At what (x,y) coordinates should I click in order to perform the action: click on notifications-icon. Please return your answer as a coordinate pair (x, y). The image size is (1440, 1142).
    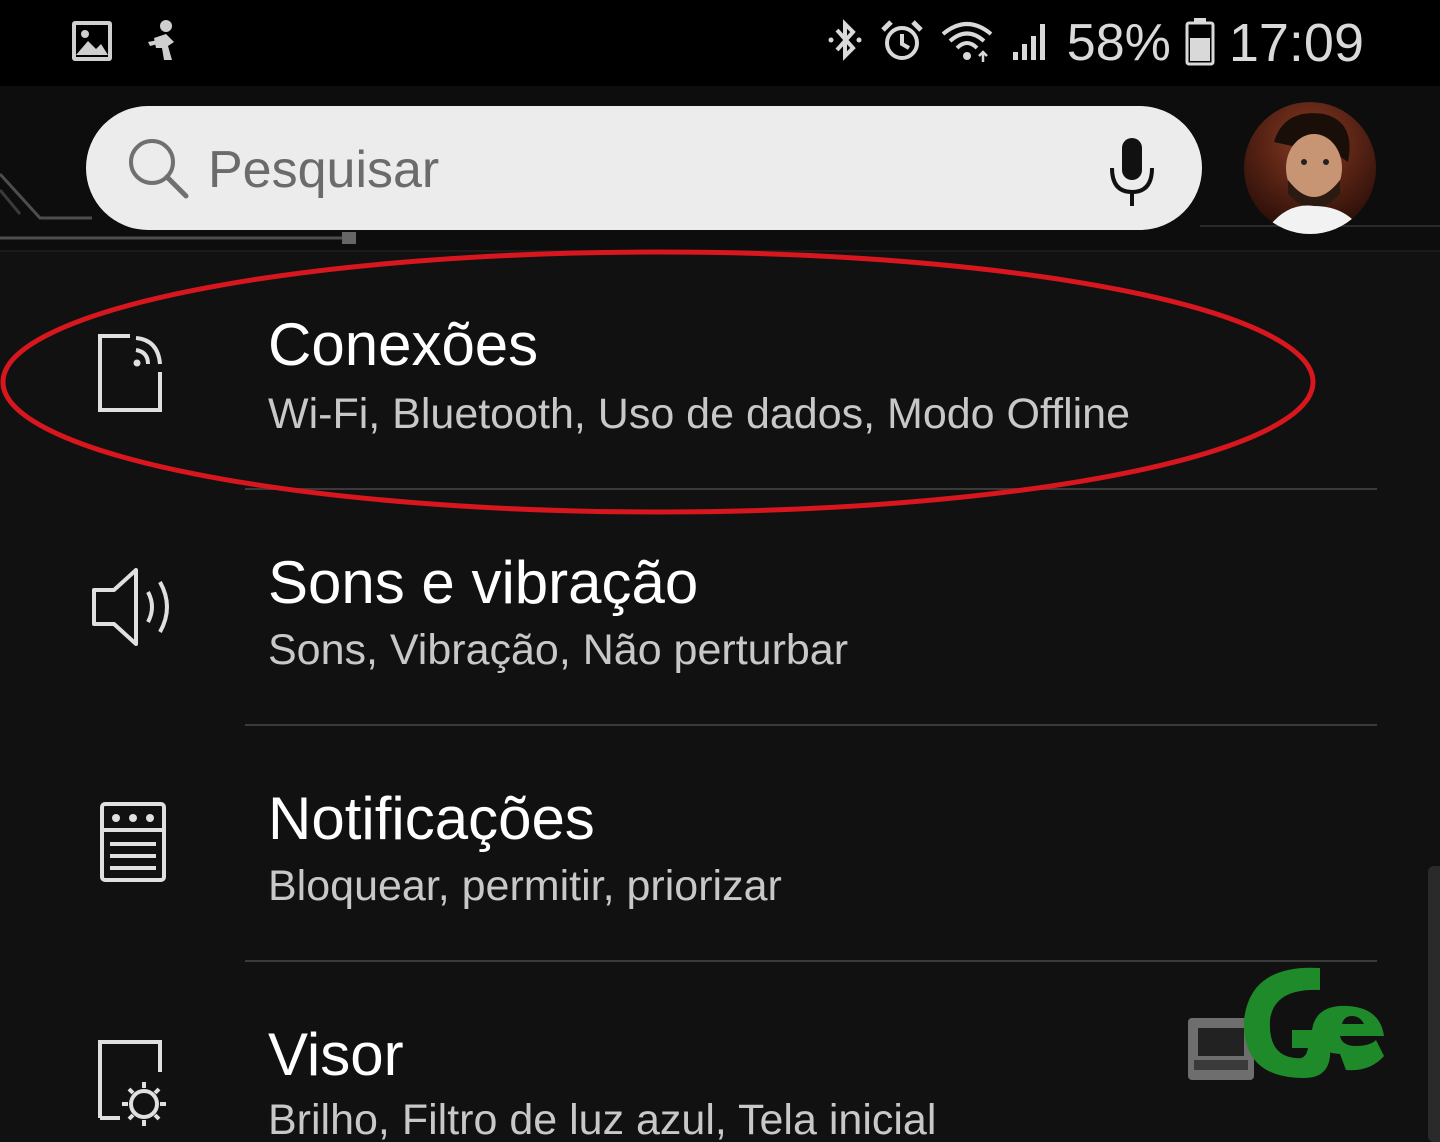
    Looking at the image, I should click on (133, 842).